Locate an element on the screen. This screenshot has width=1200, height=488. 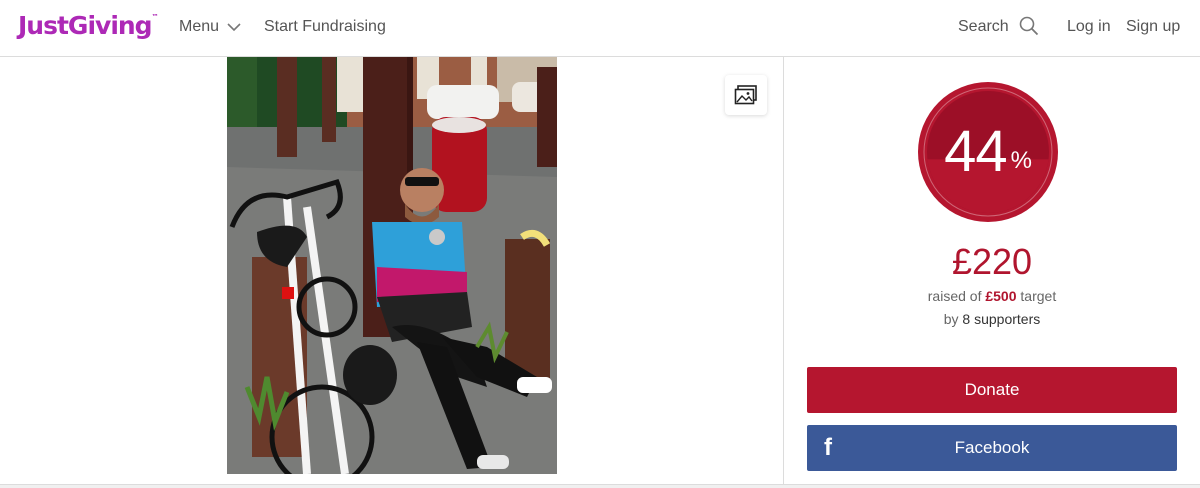
supporters-count: 8 supporters is located at coordinates (1001, 319).